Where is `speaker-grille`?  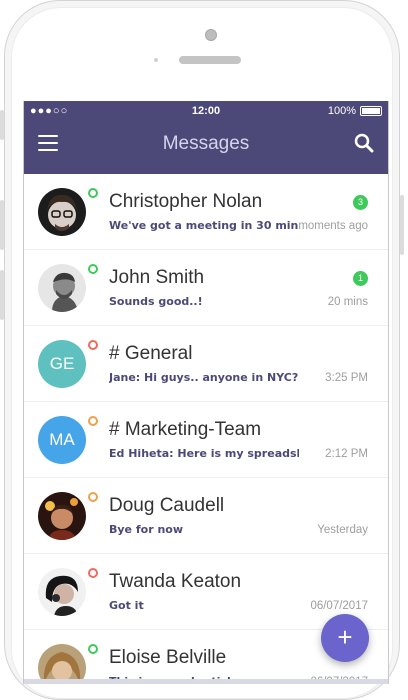
speaker-grille is located at coordinates (210, 60).